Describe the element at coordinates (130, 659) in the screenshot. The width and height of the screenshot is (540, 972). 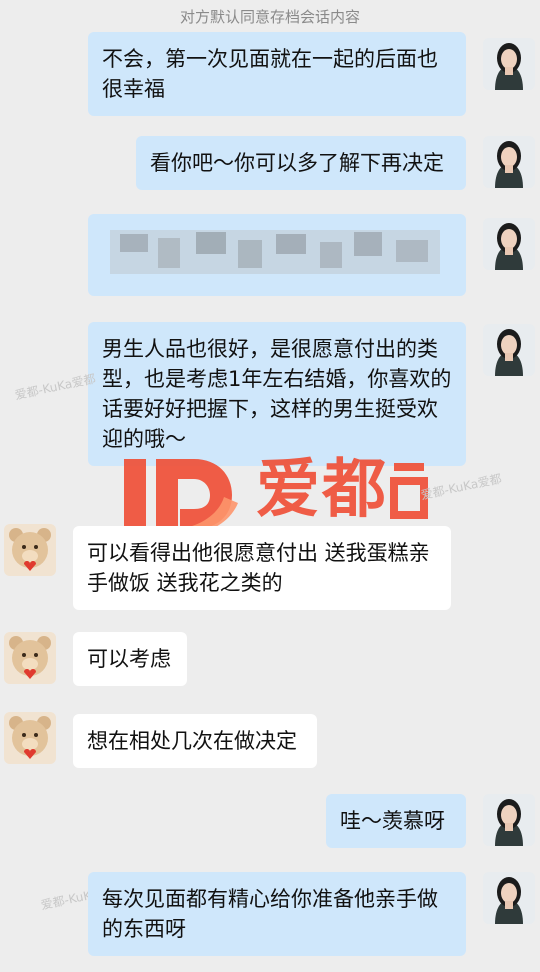
I see `message-bubble-incoming: 可以考虑` at that location.